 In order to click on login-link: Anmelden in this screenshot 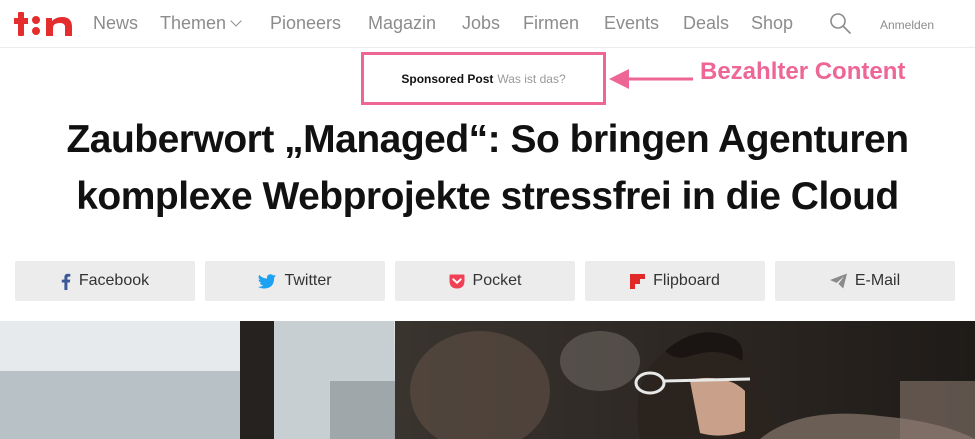, I will do `click(907, 25)`.